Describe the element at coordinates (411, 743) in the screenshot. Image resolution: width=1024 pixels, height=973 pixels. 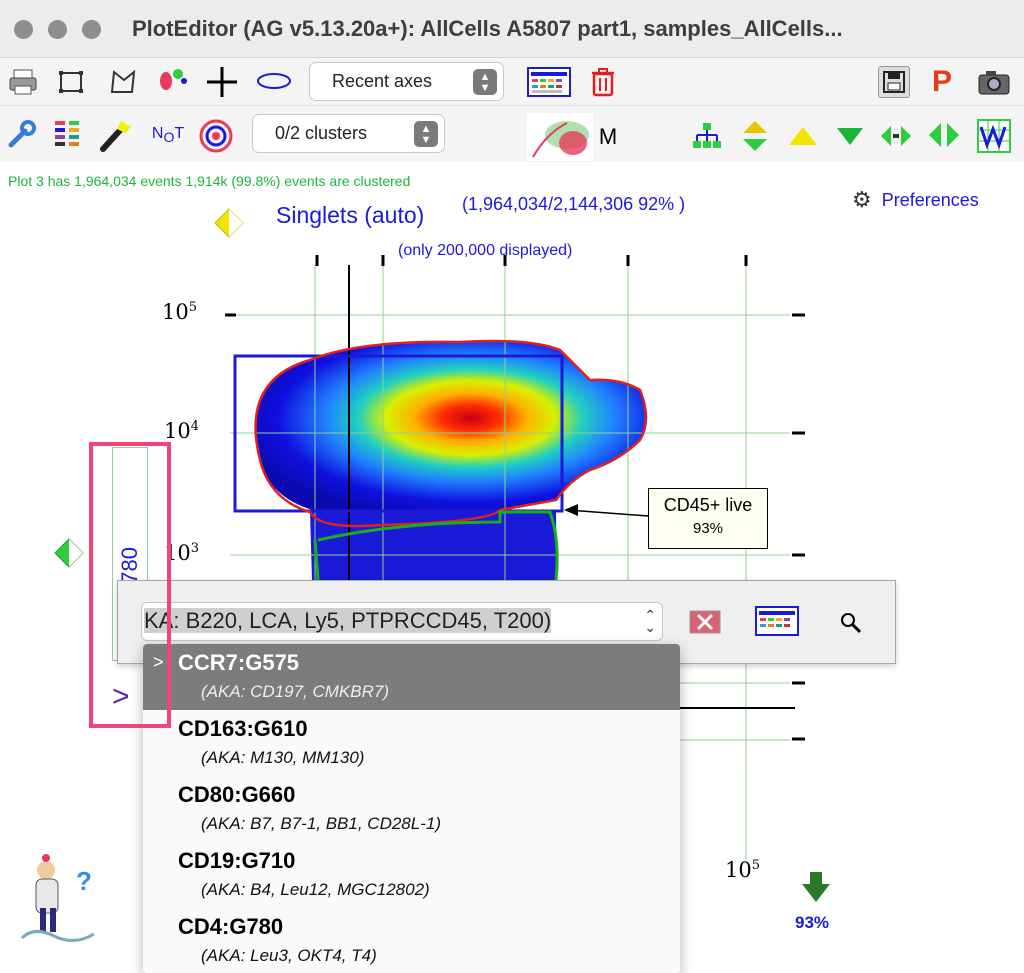
I see `list-item: CD163:G610 (AKA: M130, MM130)` at that location.